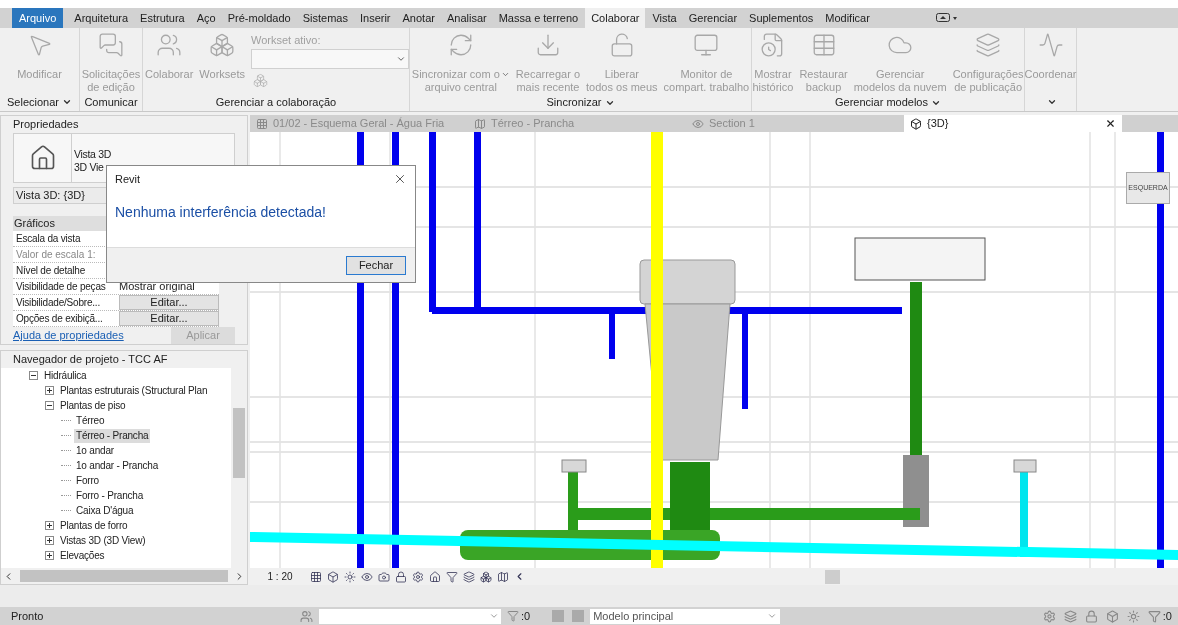 The width and height of the screenshot is (1178, 625). Describe the element at coordinates (112, 435) in the screenshot. I see `tree-item: Térreo - Prancha` at that location.